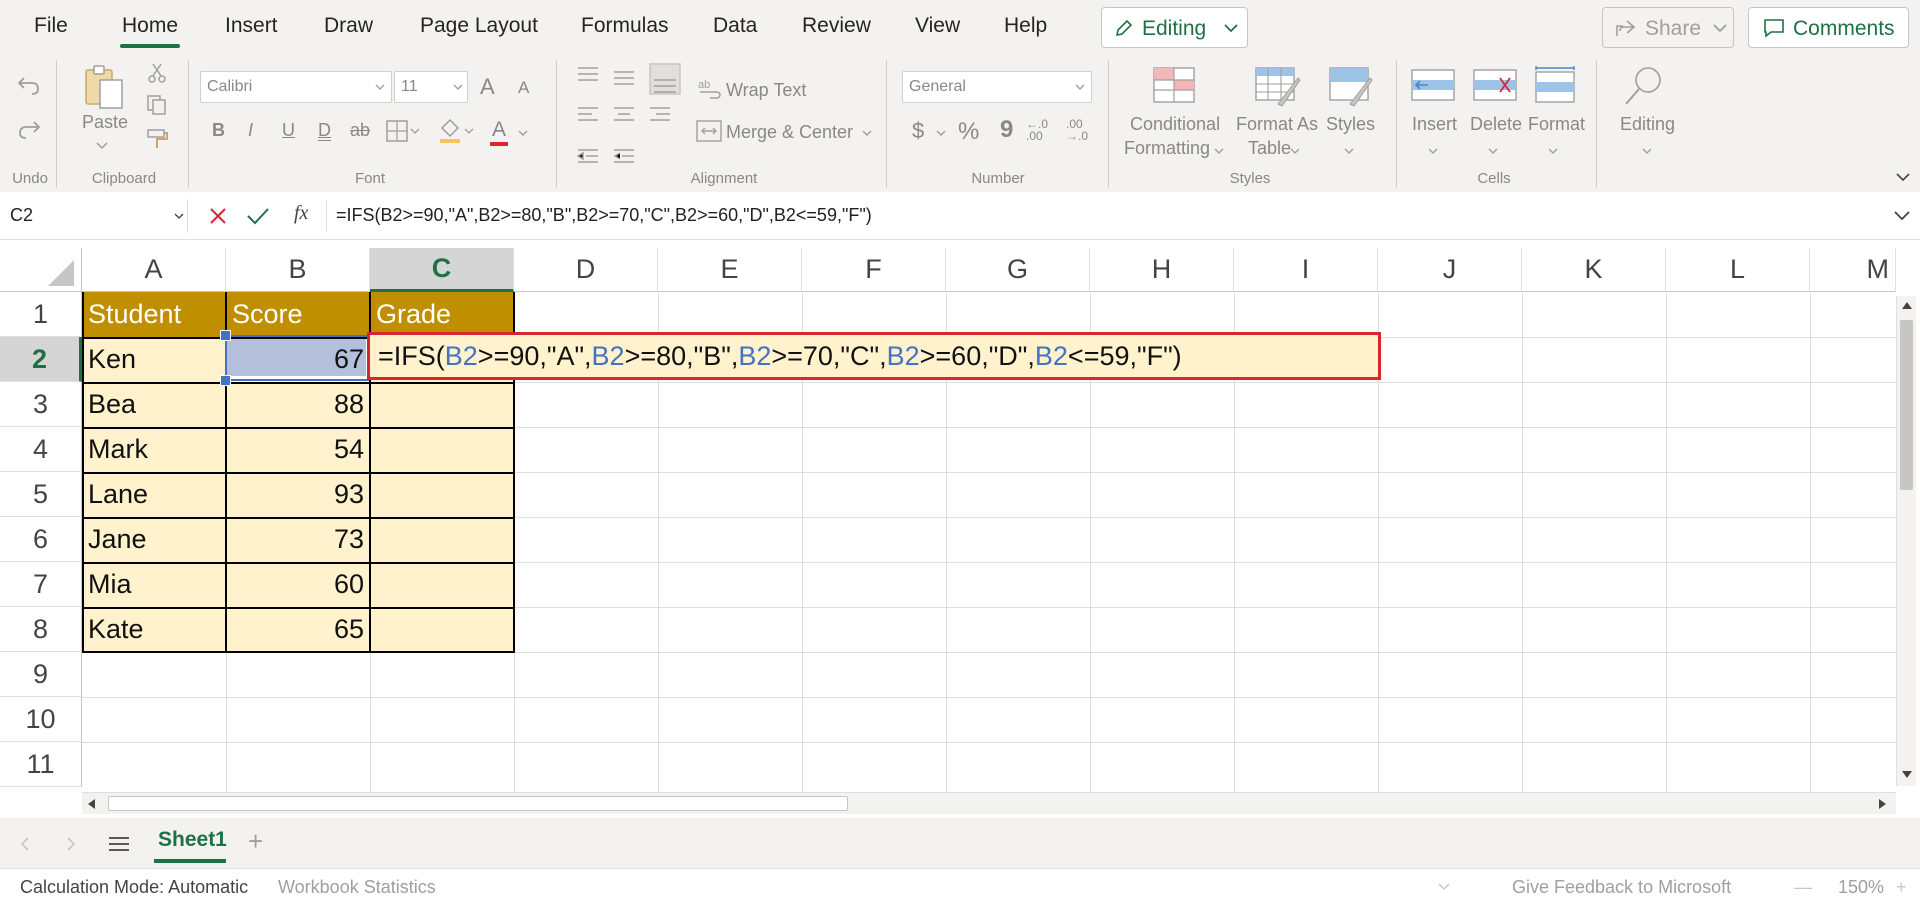 The width and height of the screenshot is (1920, 902). Describe the element at coordinates (258, 216) in the screenshot. I see `enter-check-icon` at that location.